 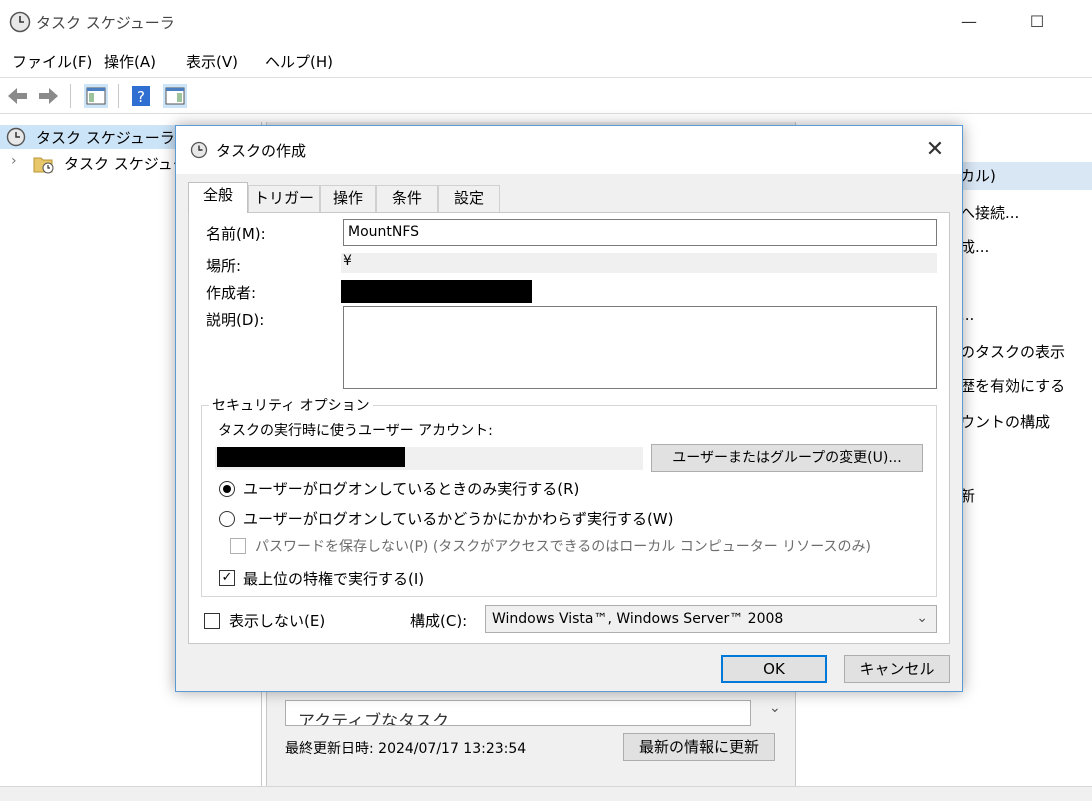 What do you see at coordinates (218, 197) in the screenshot?
I see `tab-general: 全般` at bounding box center [218, 197].